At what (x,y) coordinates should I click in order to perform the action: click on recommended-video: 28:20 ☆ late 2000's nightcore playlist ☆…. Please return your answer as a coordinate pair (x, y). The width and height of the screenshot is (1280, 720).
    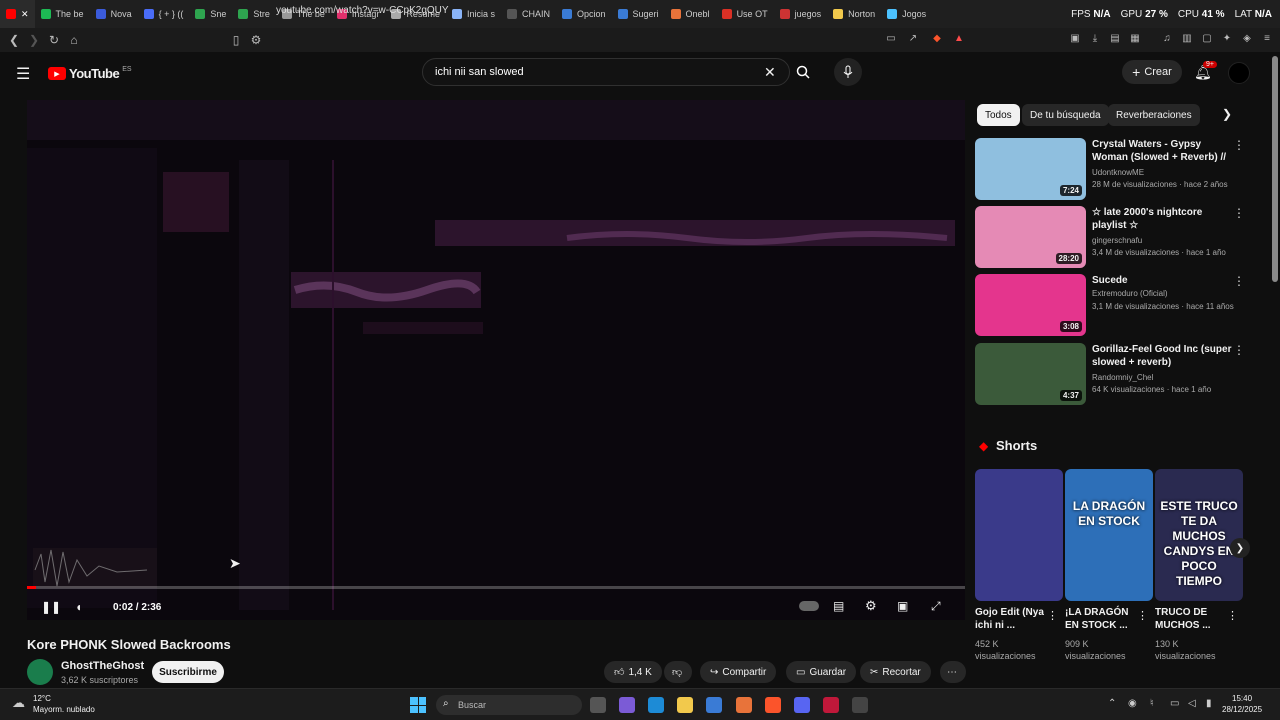
    Looking at the image, I should click on (1110, 238).